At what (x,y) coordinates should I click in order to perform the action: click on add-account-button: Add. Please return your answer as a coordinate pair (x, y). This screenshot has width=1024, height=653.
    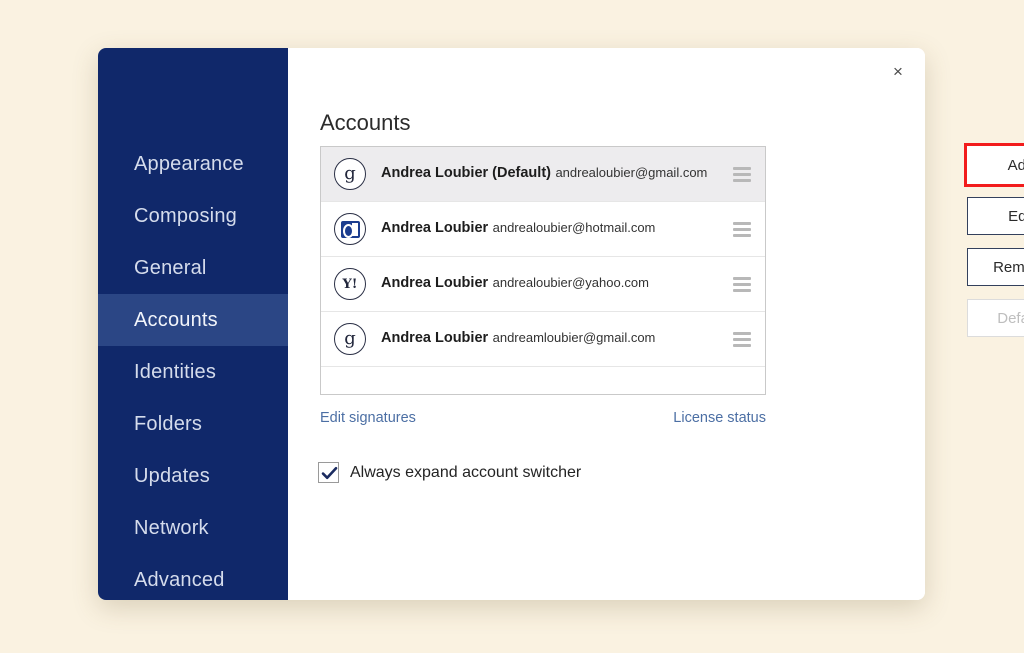
    Looking at the image, I should click on (994, 165).